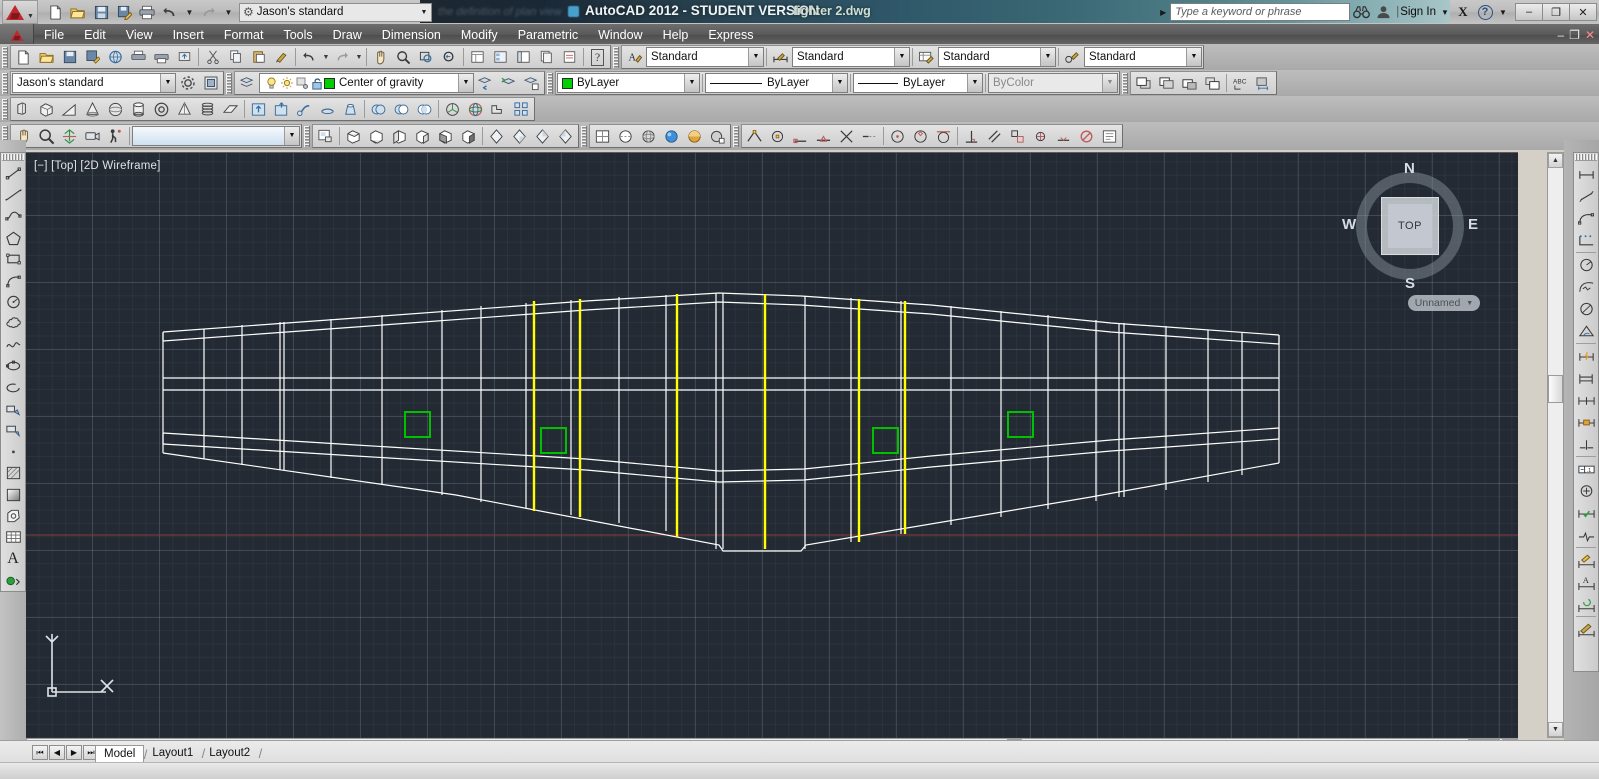  I want to click on jogged-dimension-icon, so click(1586, 287).